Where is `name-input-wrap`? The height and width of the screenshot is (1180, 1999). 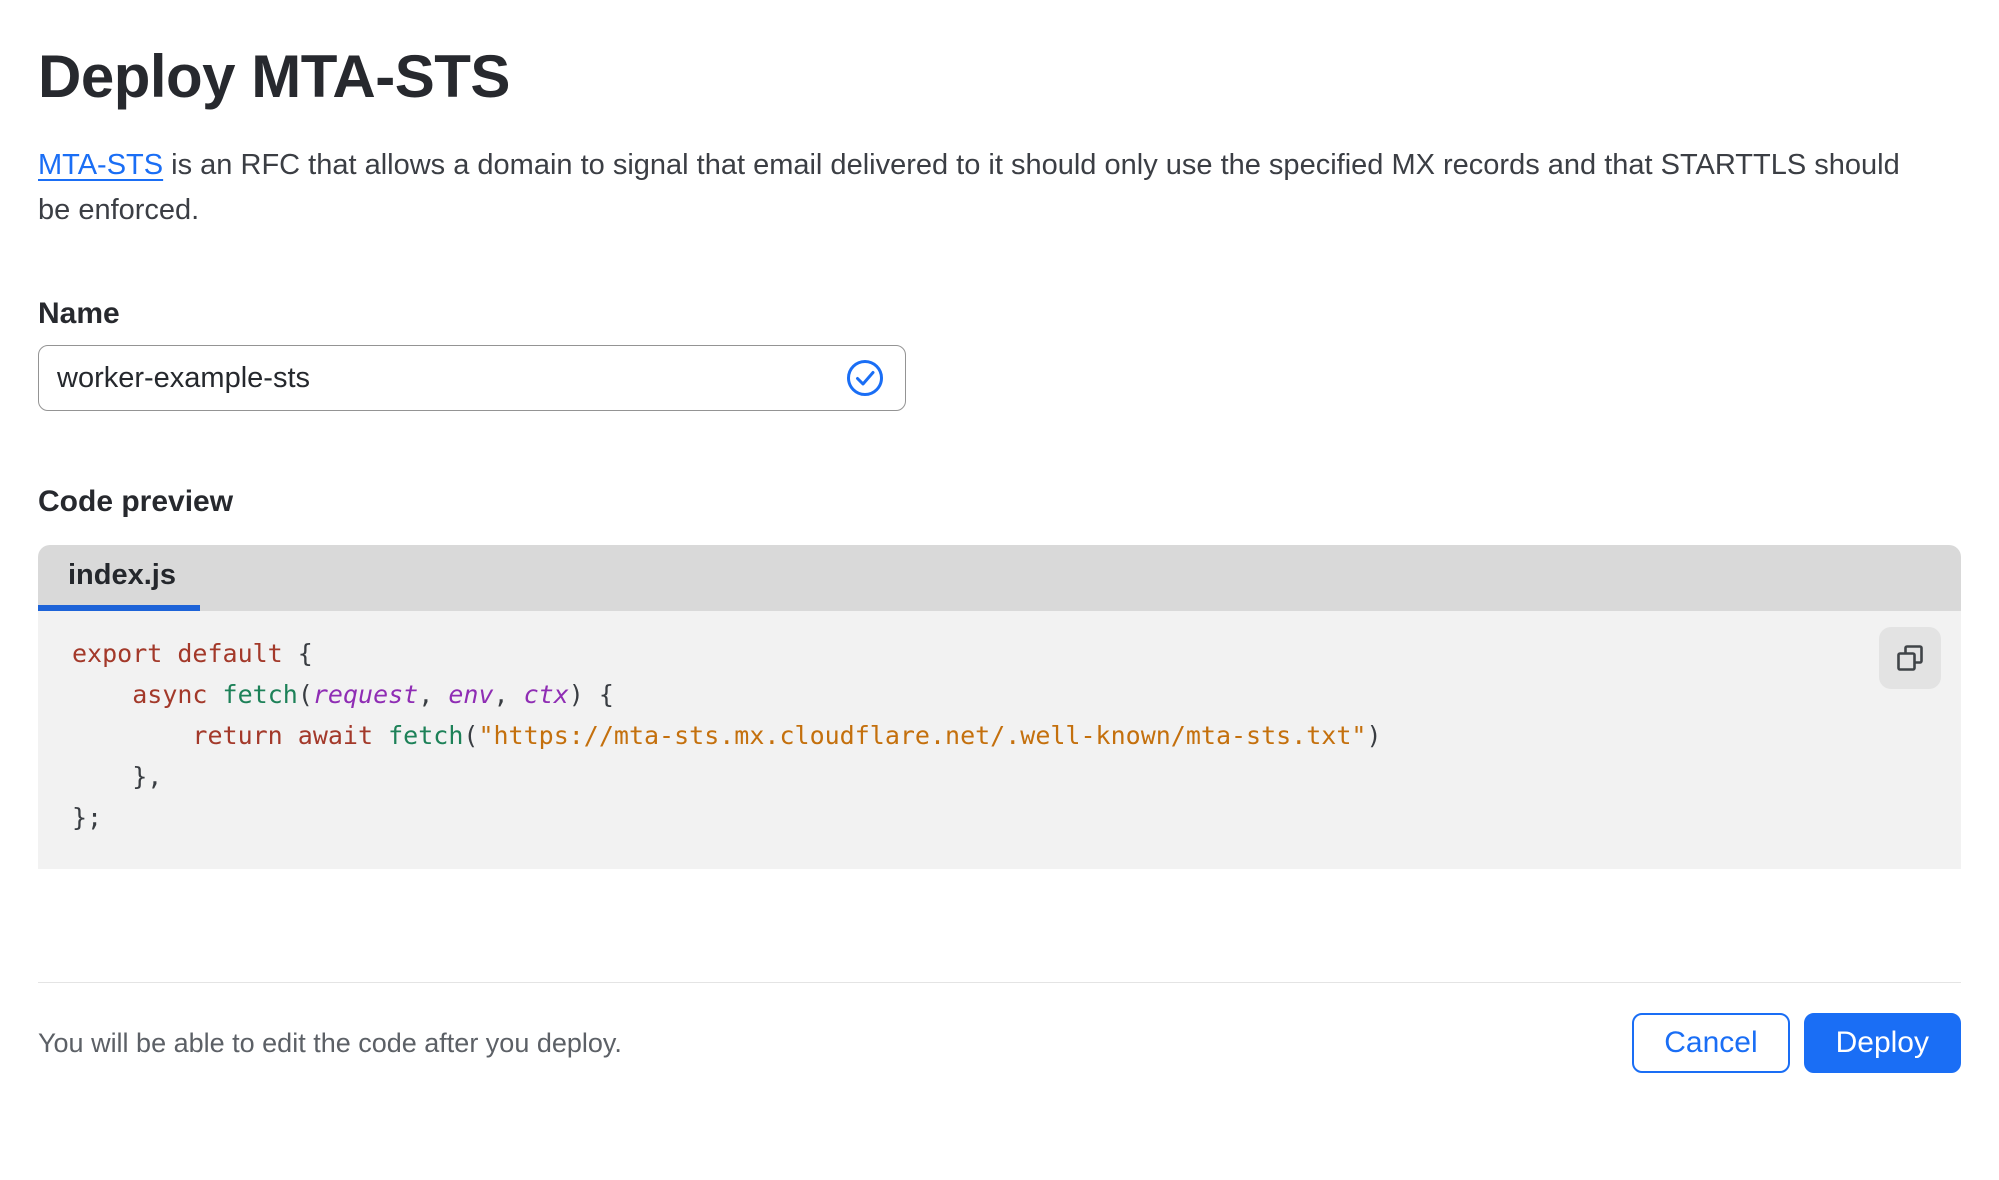 name-input-wrap is located at coordinates (472, 378).